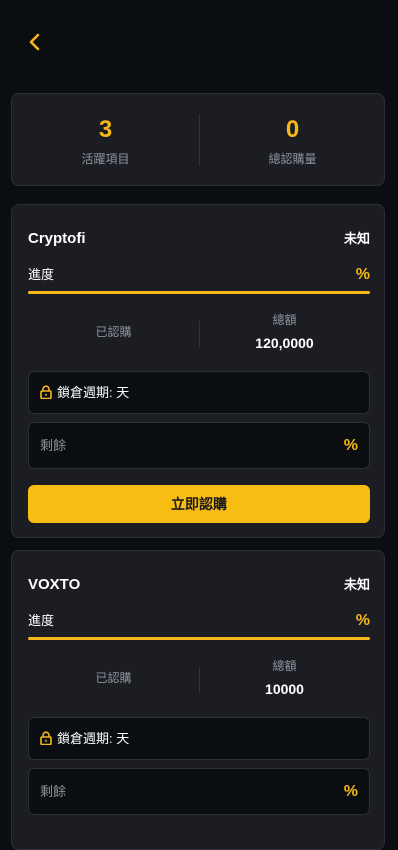  Describe the element at coordinates (284, 680) in the screenshot. I see `total-amount-column: 總額 10000` at that location.